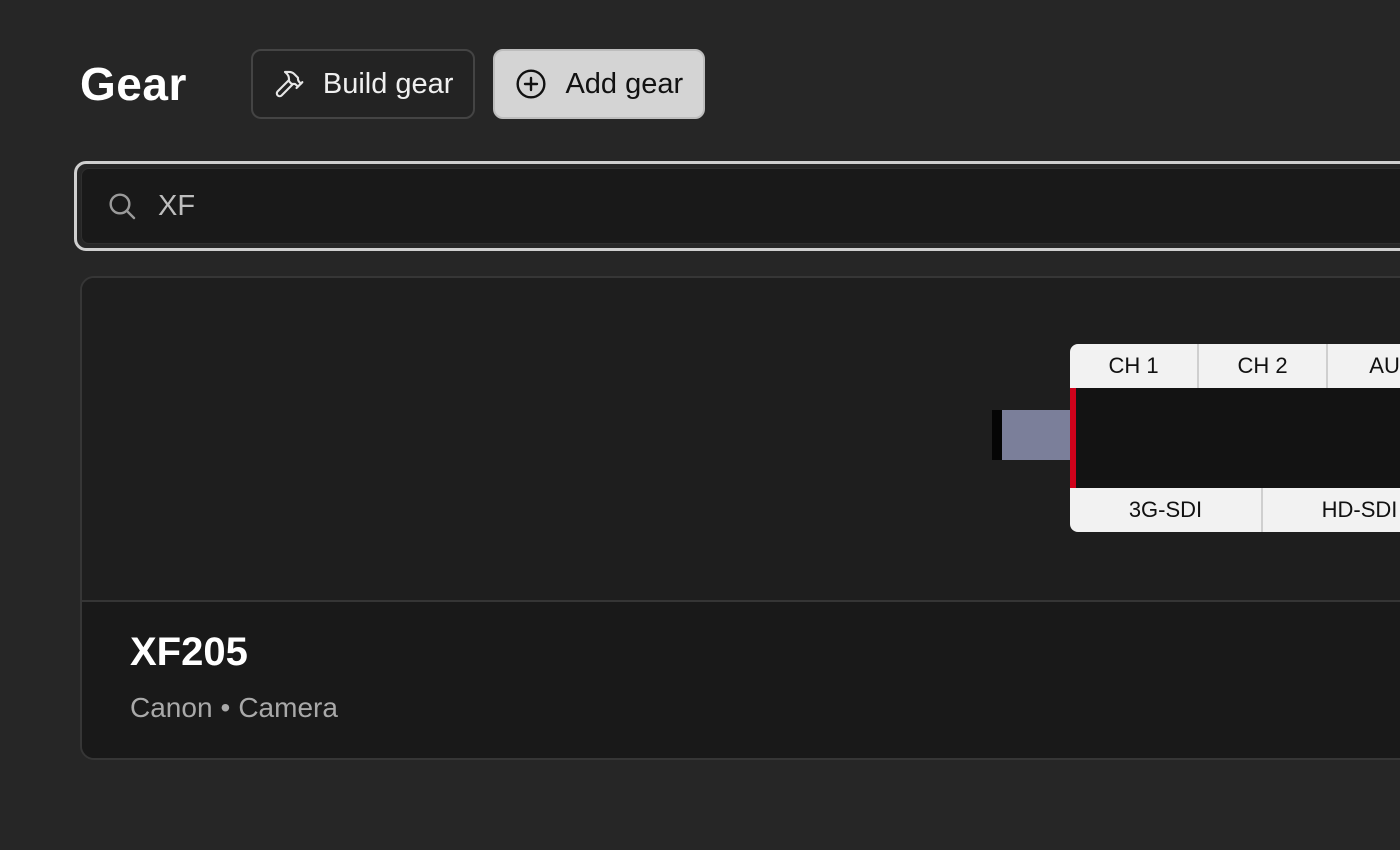 The image size is (1400, 850). I want to click on build-gear-label: Build gear, so click(388, 83).